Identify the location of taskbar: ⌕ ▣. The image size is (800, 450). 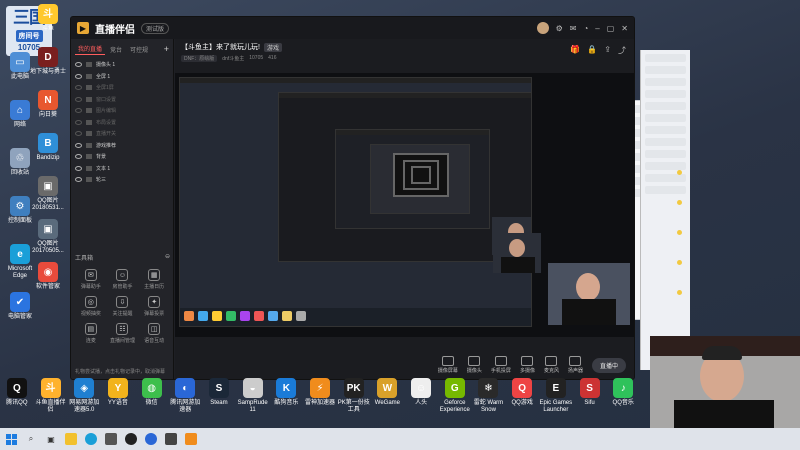
(400, 439).